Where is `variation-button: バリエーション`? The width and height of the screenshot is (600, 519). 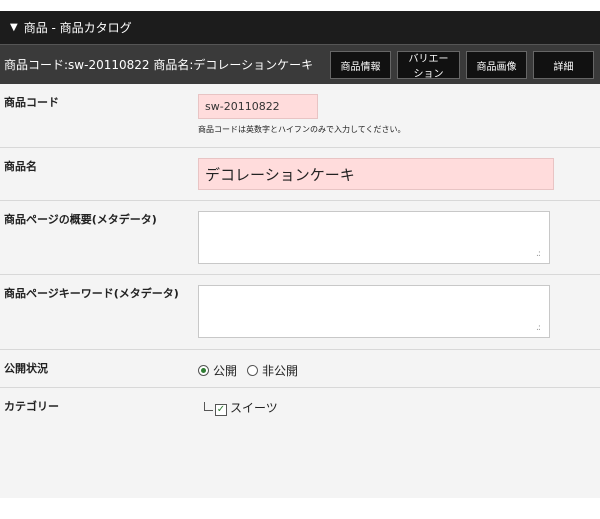 variation-button: バリエーション is located at coordinates (428, 65).